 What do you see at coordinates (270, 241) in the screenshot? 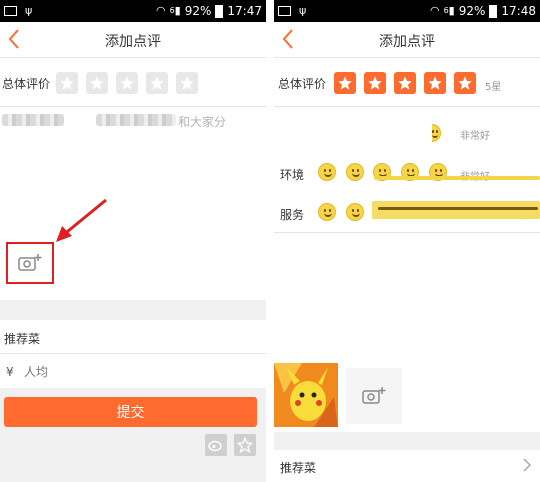
I see `panel-separator` at bounding box center [270, 241].